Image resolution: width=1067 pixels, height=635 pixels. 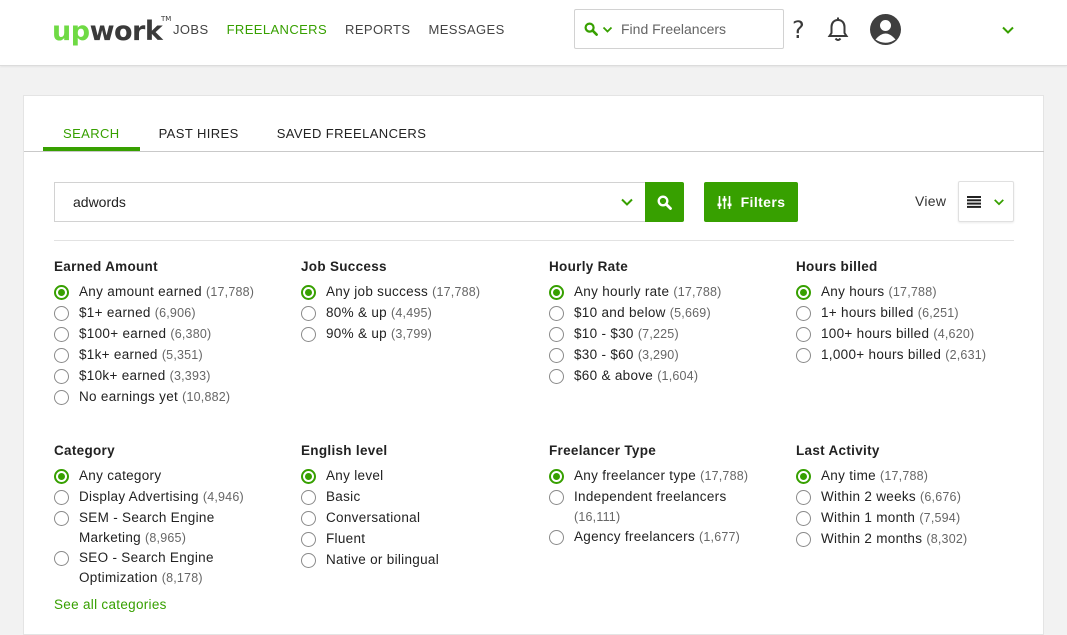 What do you see at coordinates (669, 376) in the screenshot?
I see `filter-option: $60 & above (1,604)` at bounding box center [669, 376].